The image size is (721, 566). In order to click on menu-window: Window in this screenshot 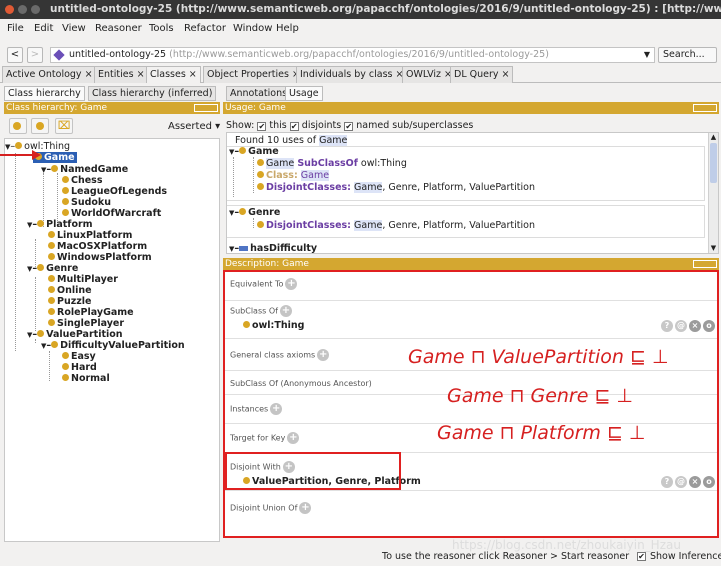, I will do `click(252, 28)`.